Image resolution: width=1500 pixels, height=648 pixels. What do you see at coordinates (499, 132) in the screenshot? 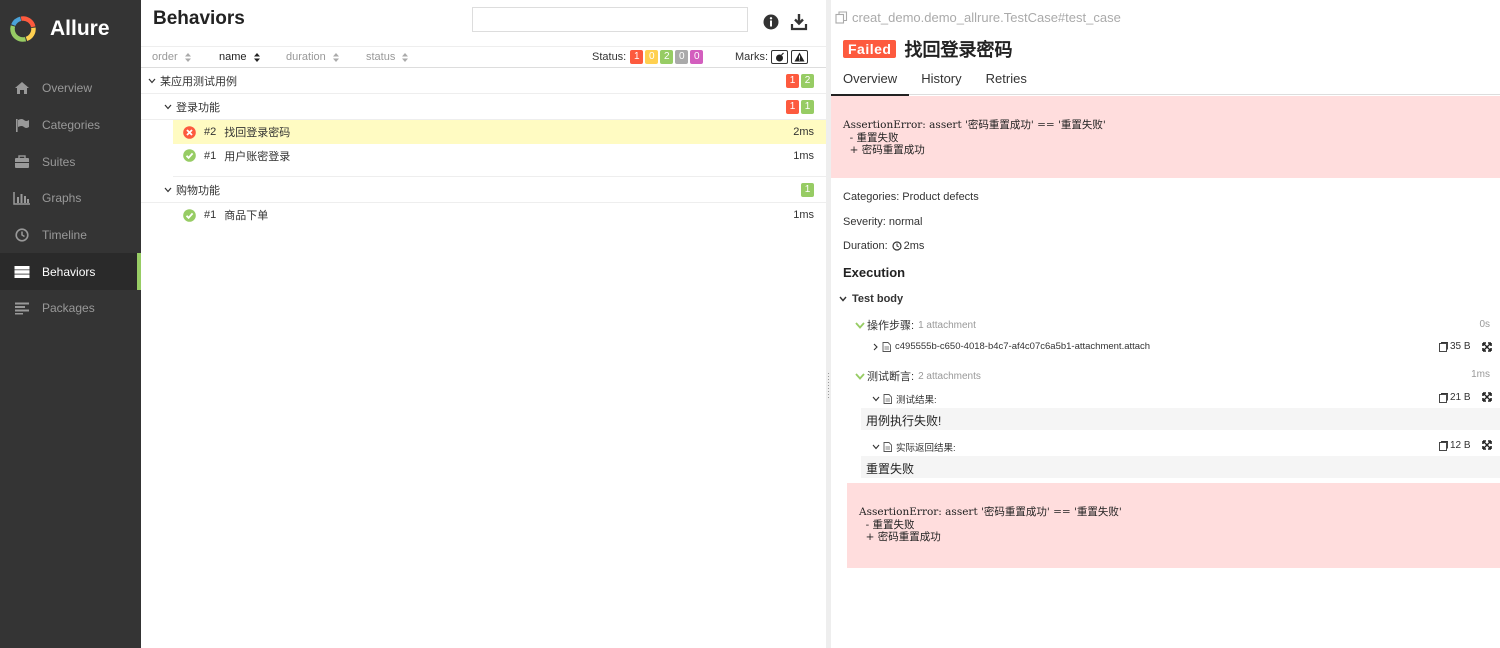
I see `tree-test-row: #2 找回登录密码 2ms` at bounding box center [499, 132].